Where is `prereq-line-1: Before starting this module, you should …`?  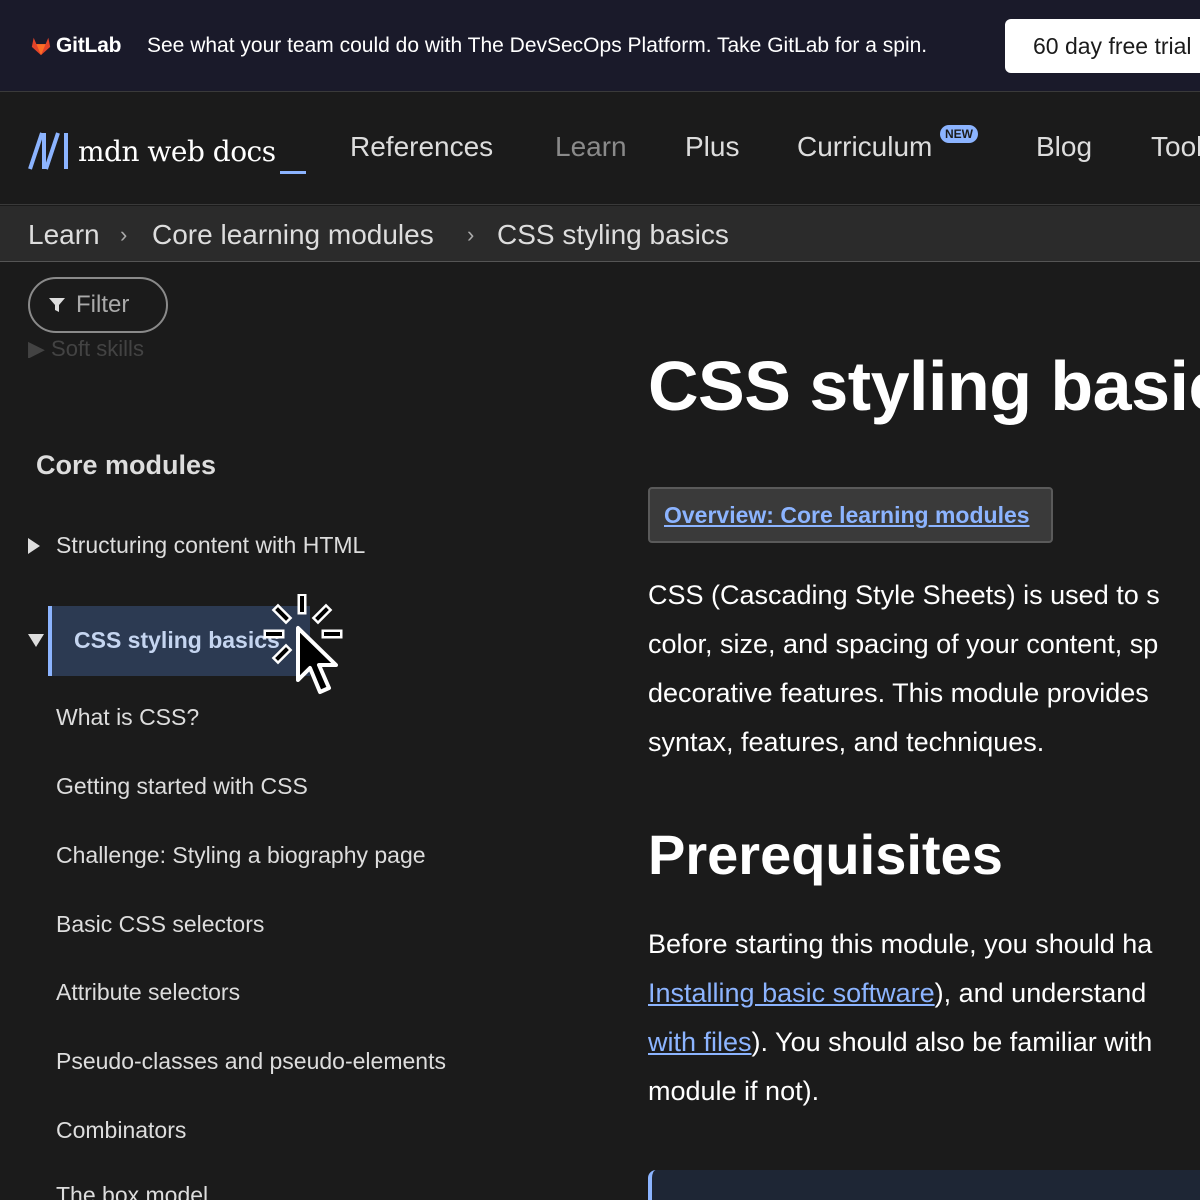
prereq-line-1: Before starting this module, you should … is located at coordinates (900, 944).